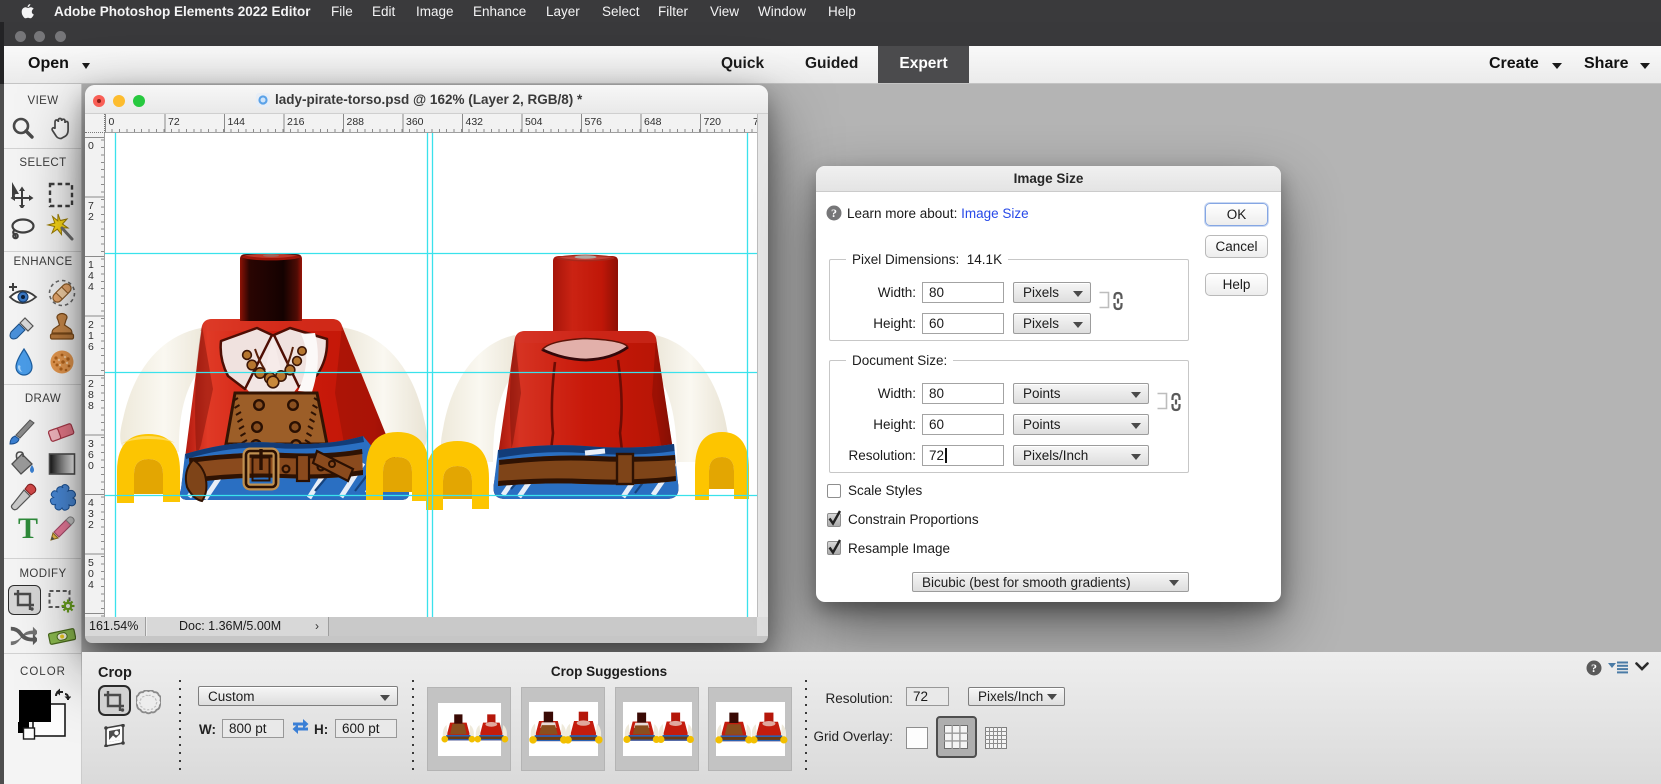  Describe the element at coordinates (356, 122) in the screenshot. I see `svg-text: 288` at that location.